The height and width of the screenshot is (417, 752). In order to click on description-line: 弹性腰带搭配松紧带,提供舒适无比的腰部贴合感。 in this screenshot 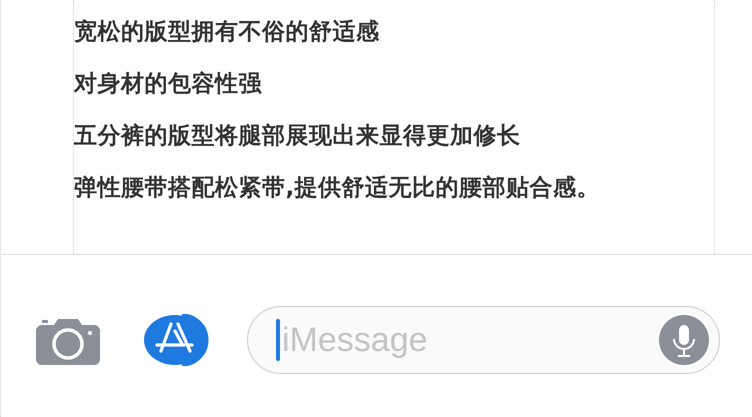, I will do `click(338, 188)`.